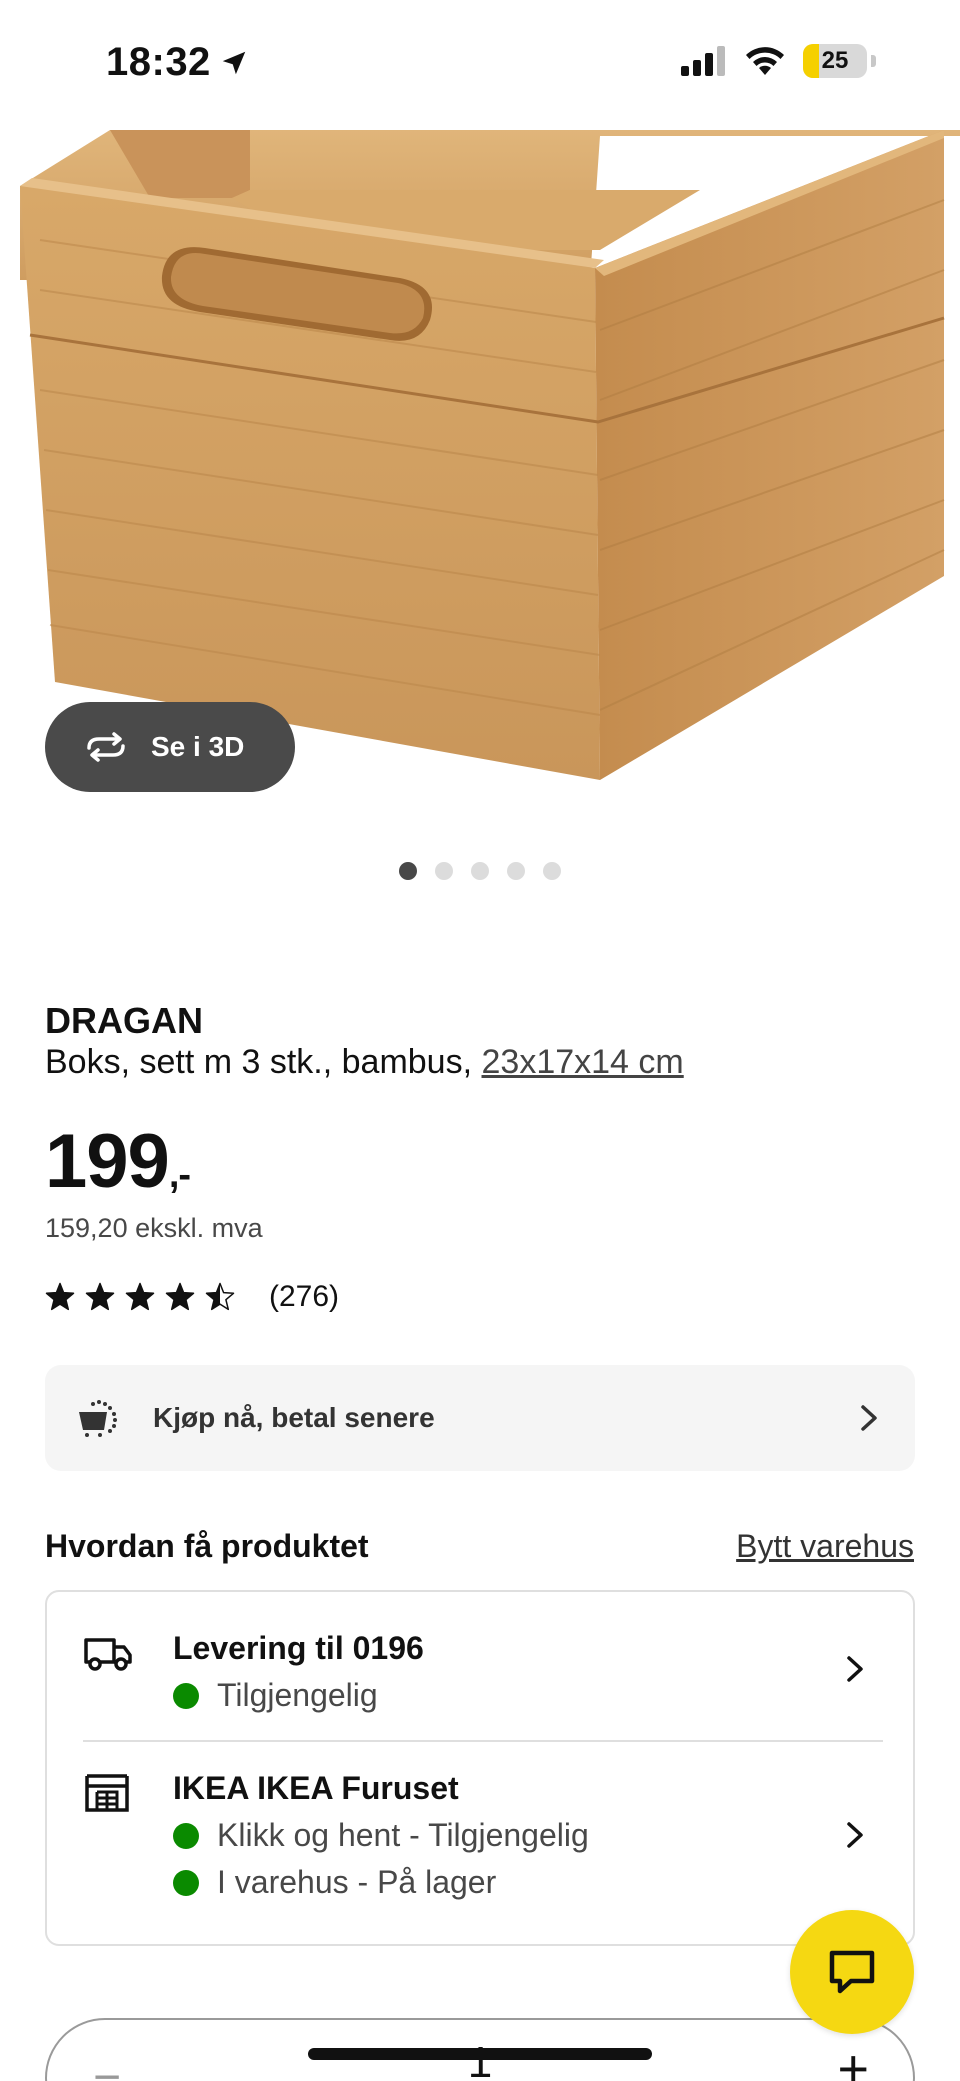 Image resolution: width=960 pixels, height=2081 pixels. I want to click on view-3d-button: Se i 3D, so click(170, 747).